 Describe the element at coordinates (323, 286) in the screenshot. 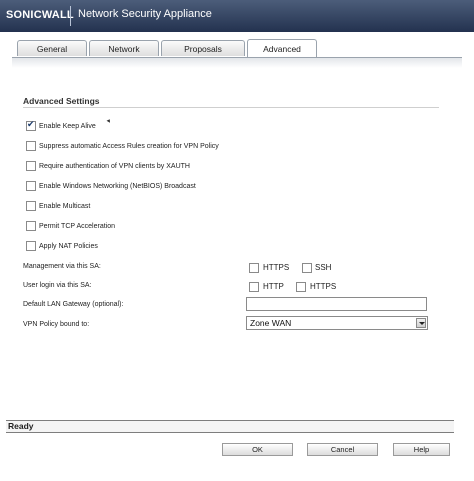

I see `user-login-https-label: HTTPS` at that location.